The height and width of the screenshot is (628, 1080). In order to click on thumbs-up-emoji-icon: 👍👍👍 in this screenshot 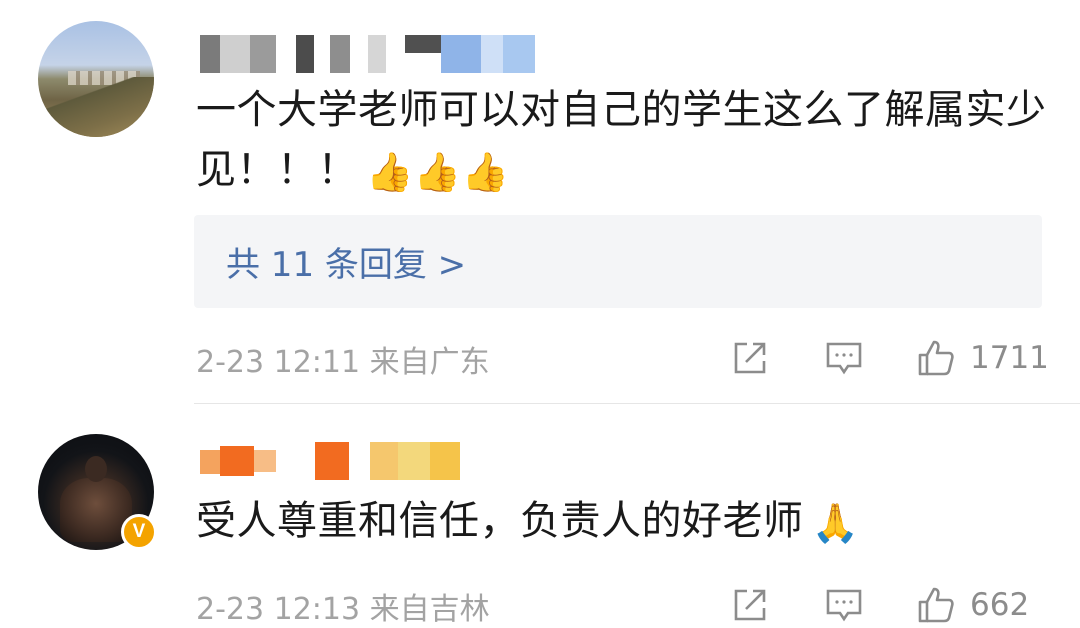, I will do `click(438, 172)`.